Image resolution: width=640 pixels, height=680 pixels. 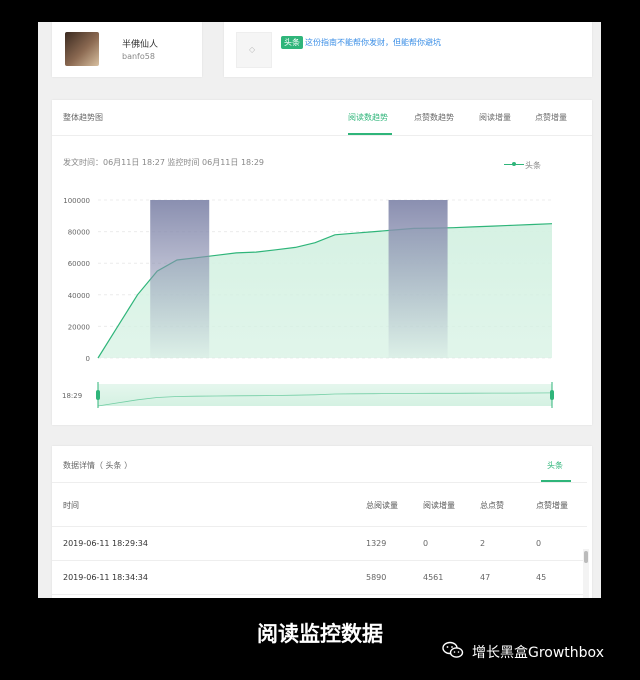 What do you see at coordinates (325, 395) in the screenshot?
I see `zoom-navigator` at bounding box center [325, 395].